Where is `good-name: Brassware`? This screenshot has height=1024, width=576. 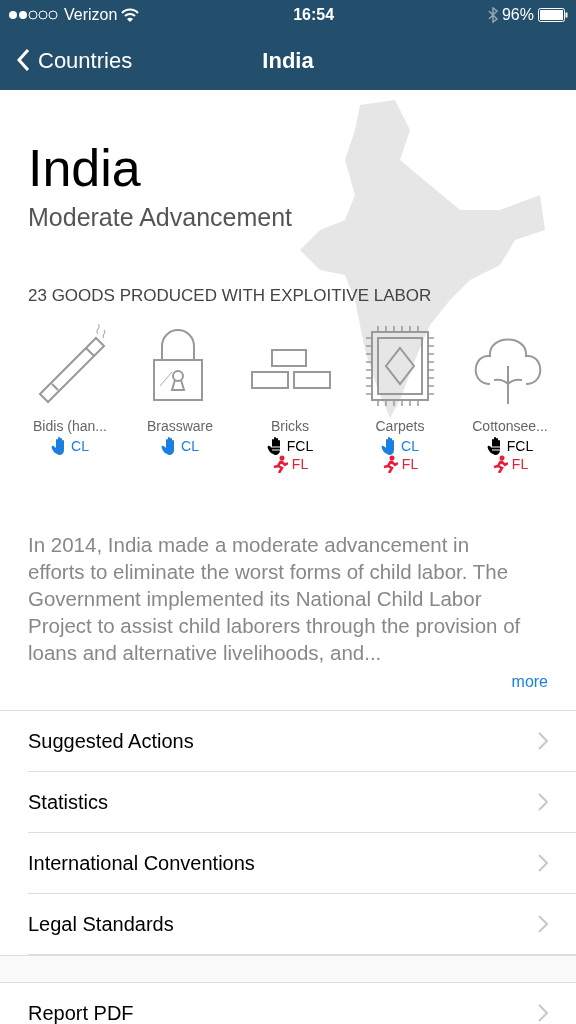
good-name: Brassware is located at coordinates (180, 427).